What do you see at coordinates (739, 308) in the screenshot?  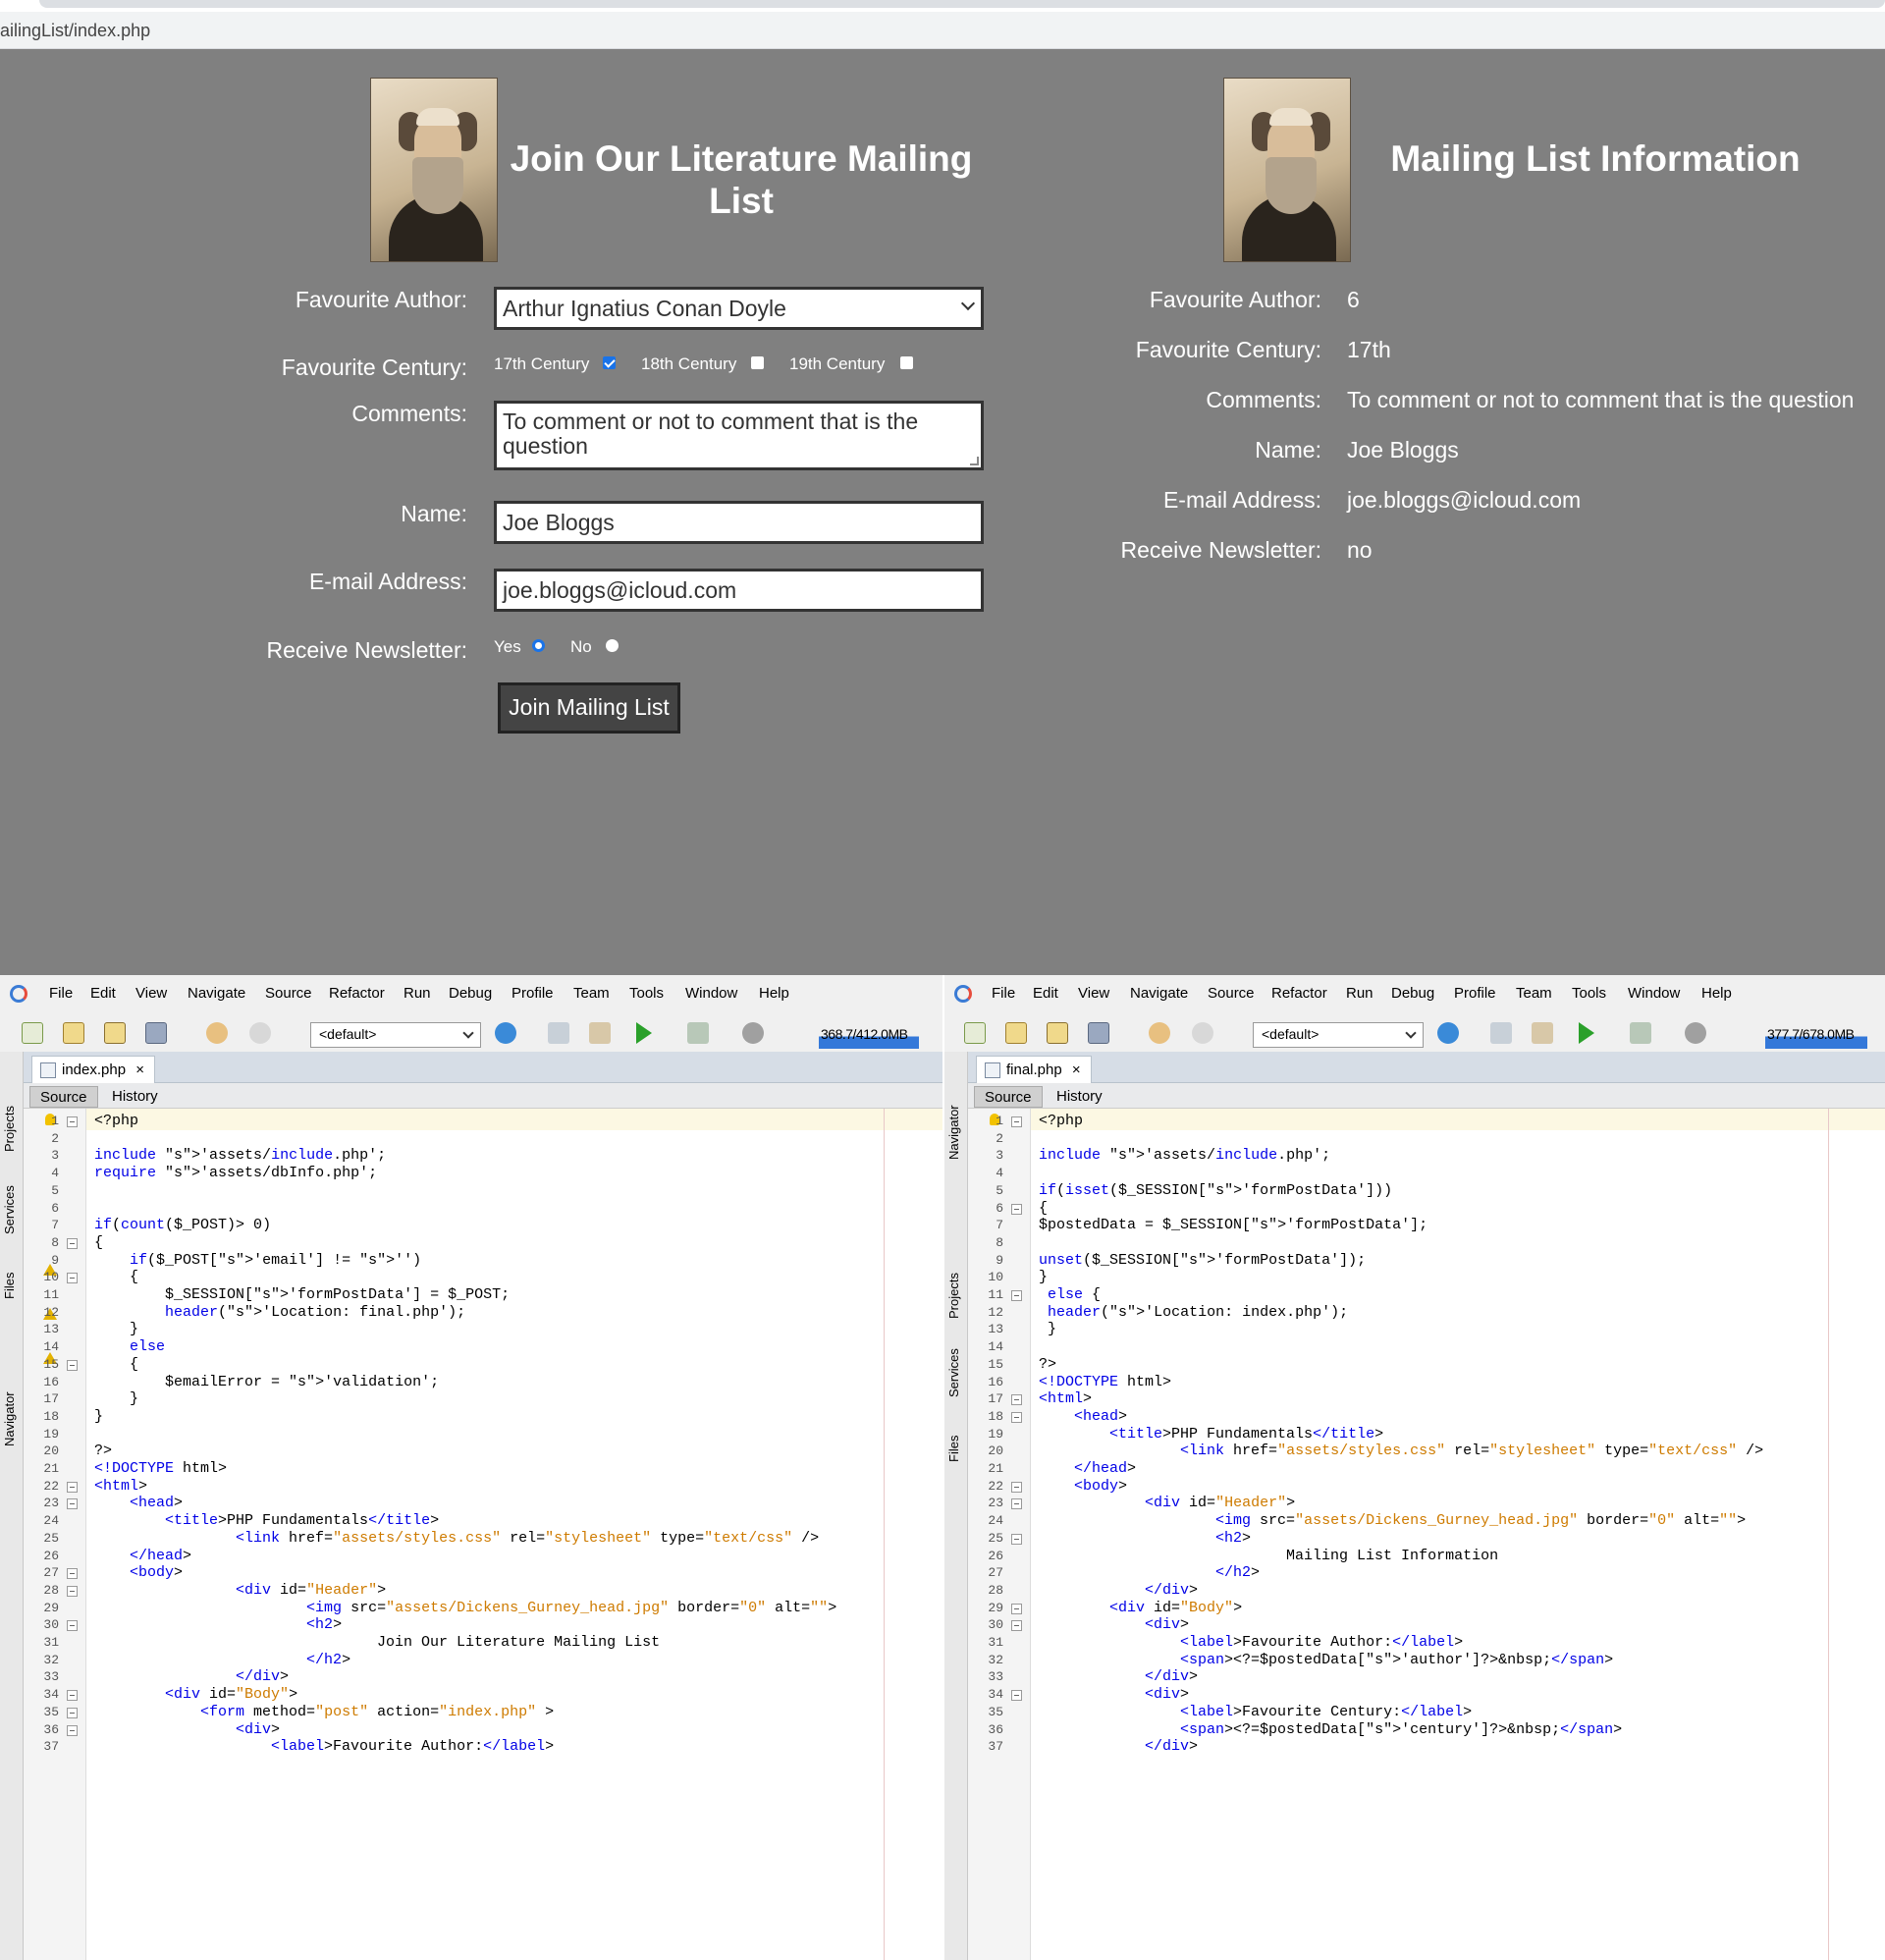 I see `author-select: Arthur Ignatius Conan Doyle` at bounding box center [739, 308].